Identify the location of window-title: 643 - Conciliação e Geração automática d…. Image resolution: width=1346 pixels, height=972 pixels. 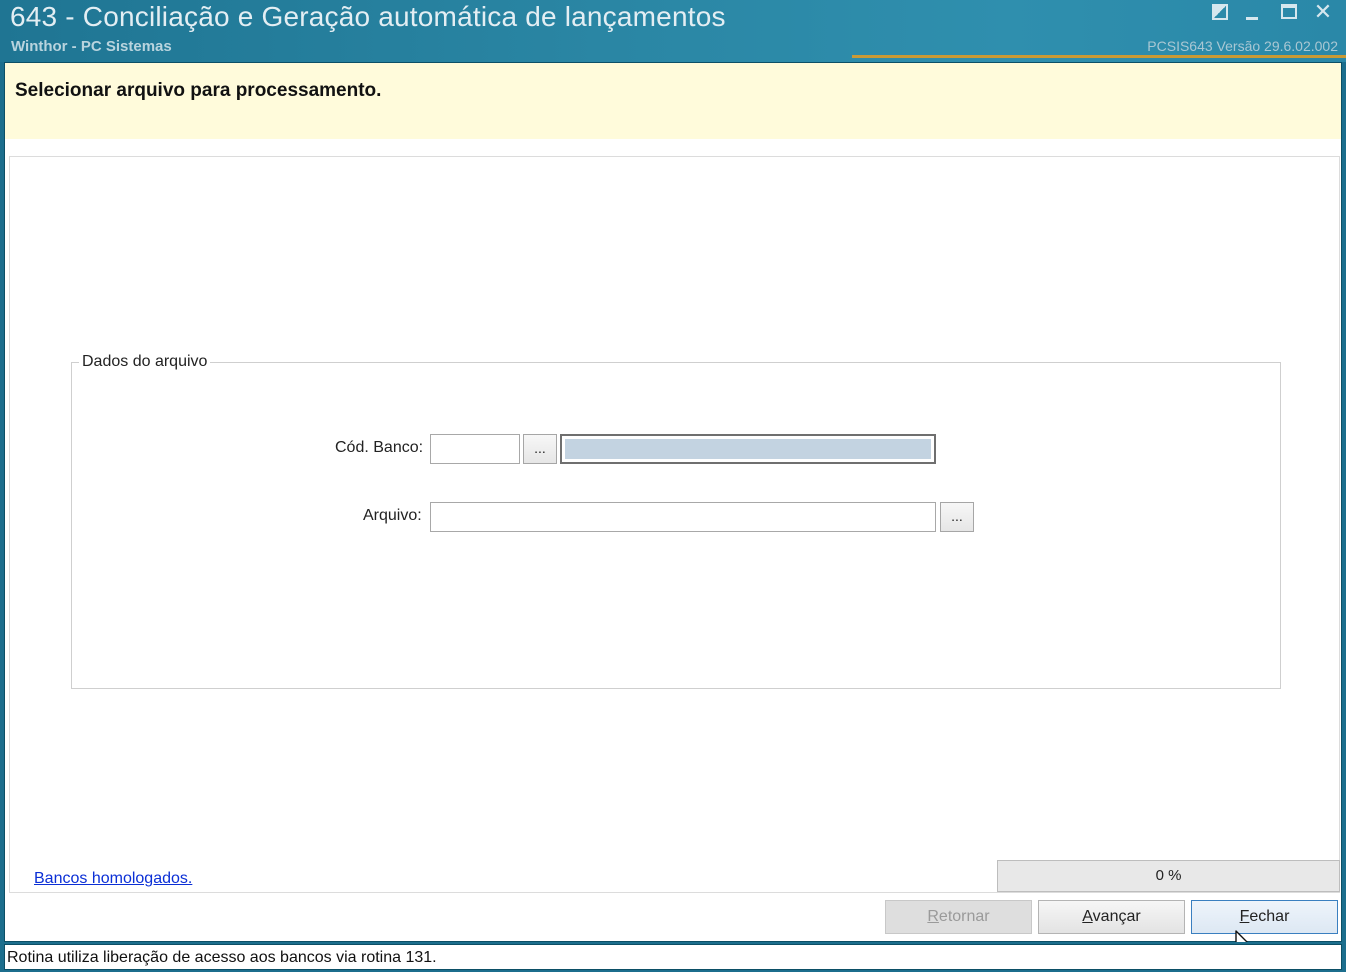
(368, 16).